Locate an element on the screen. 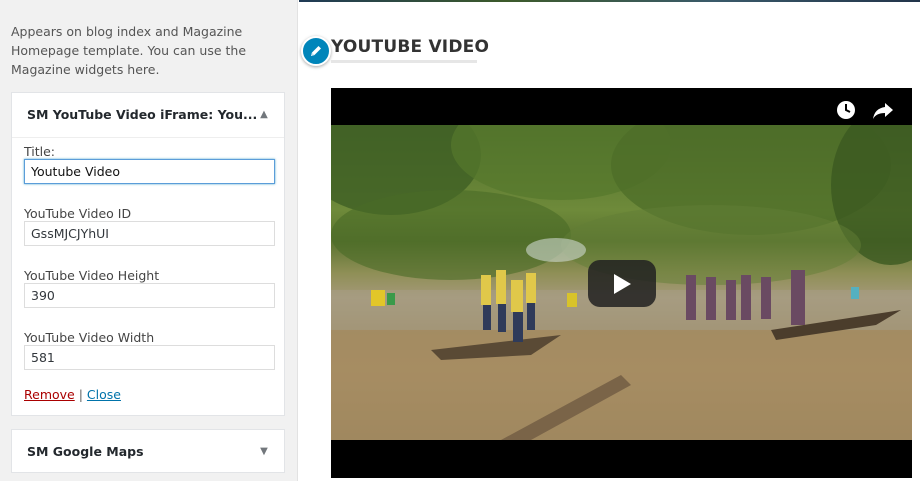 Image resolution: width=920 pixels, height=481 pixels. collapse-arrow-icon: ▲ is located at coordinates (264, 115).